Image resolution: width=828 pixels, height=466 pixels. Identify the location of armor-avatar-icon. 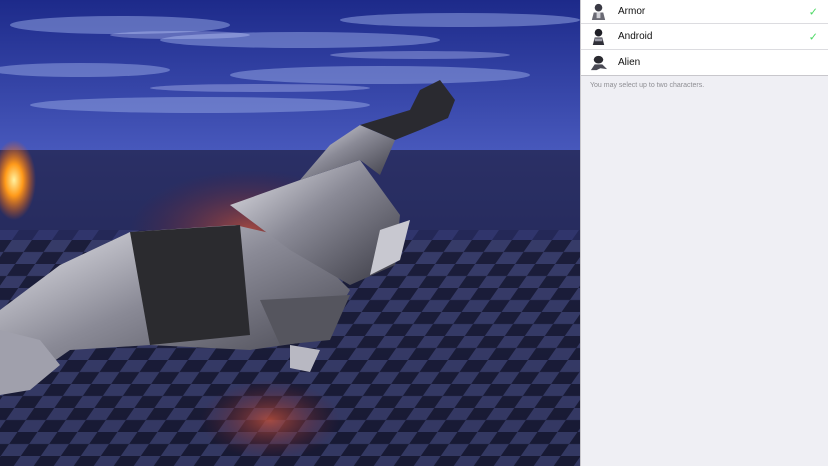
(598, 11).